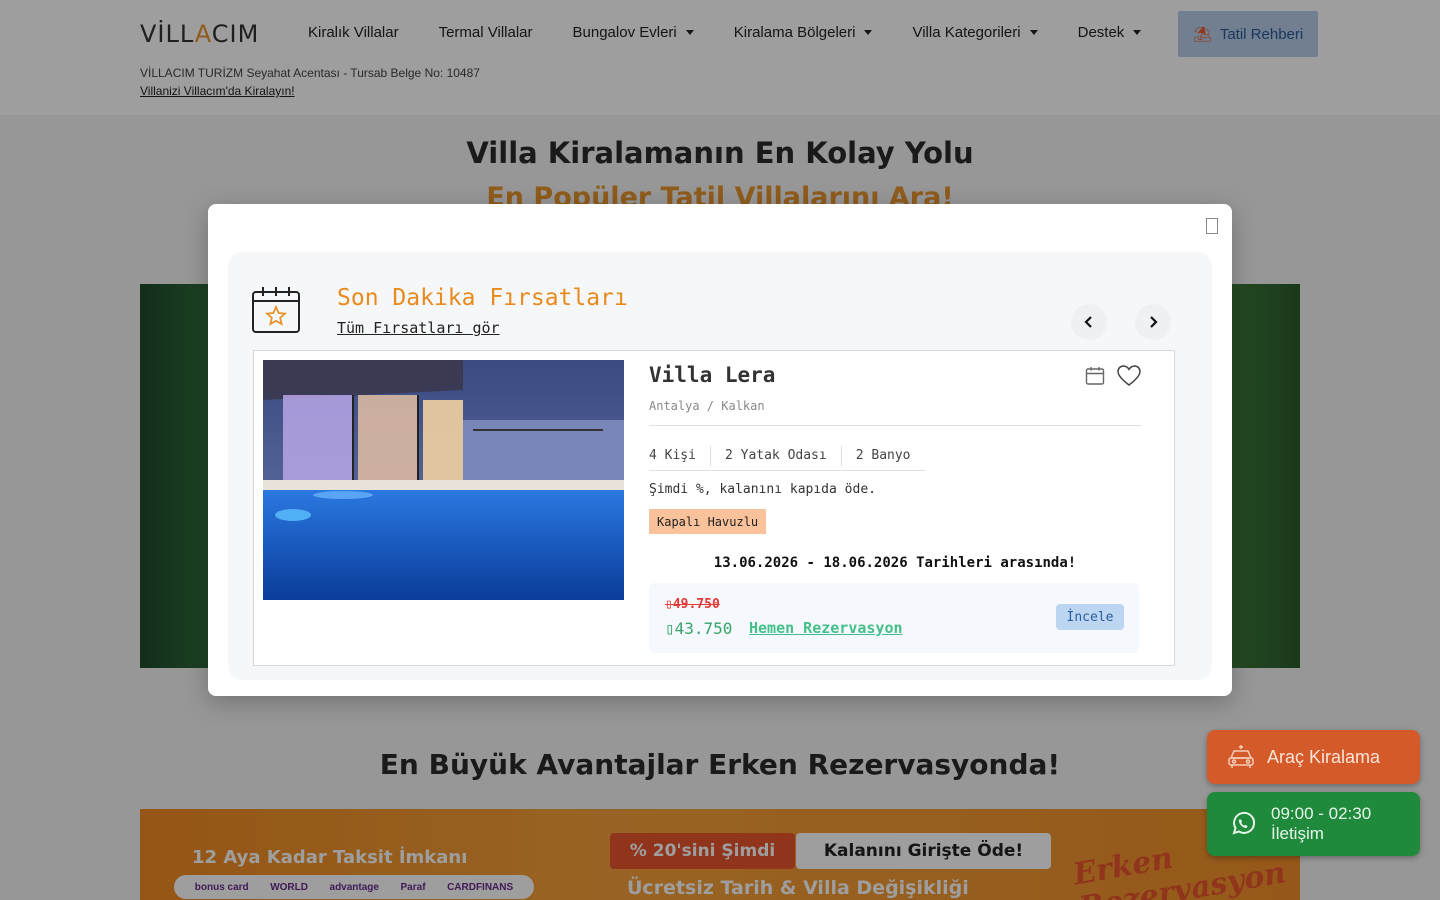  What do you see at coordinates (1095, 376) in the screenshot?
I see `calendar-icon` at bounding box center [1095, 376].